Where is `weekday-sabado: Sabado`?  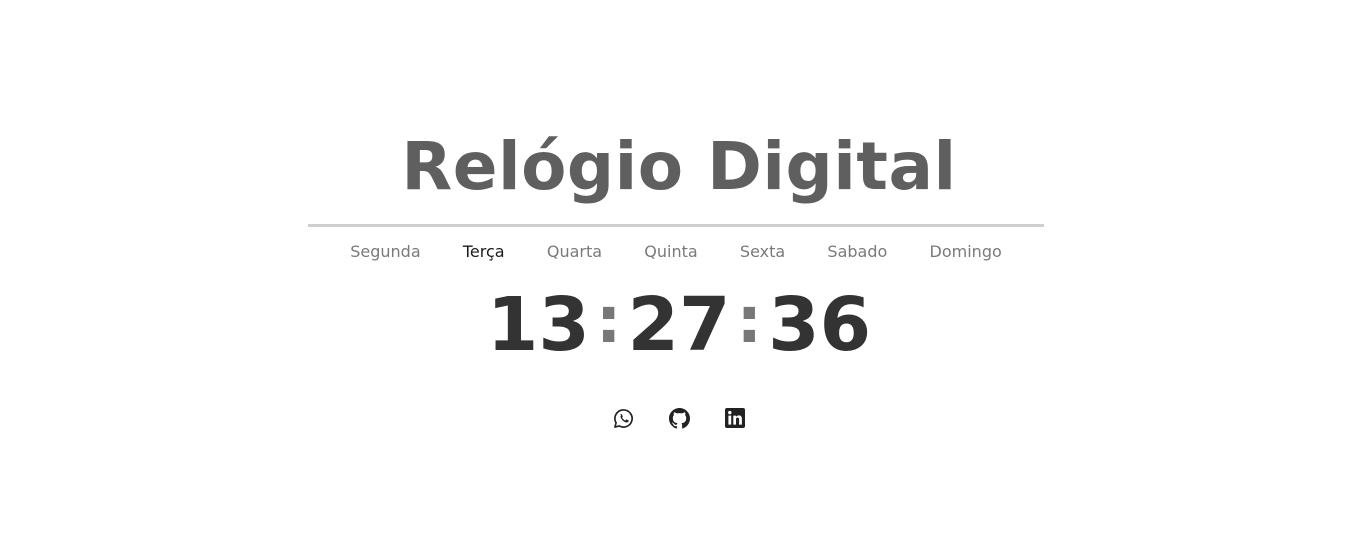
weekday-sabado: Sabado is located at coordinates (857, 251).